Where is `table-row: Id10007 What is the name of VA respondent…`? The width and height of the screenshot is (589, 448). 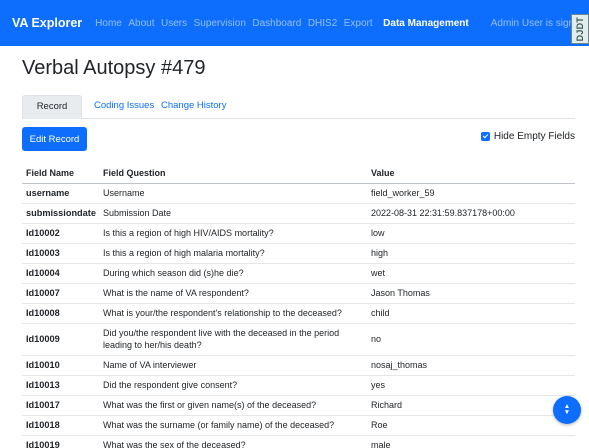
table-row: Id10007 What is the name of VA respondent… is located at coordinates (298, 293).